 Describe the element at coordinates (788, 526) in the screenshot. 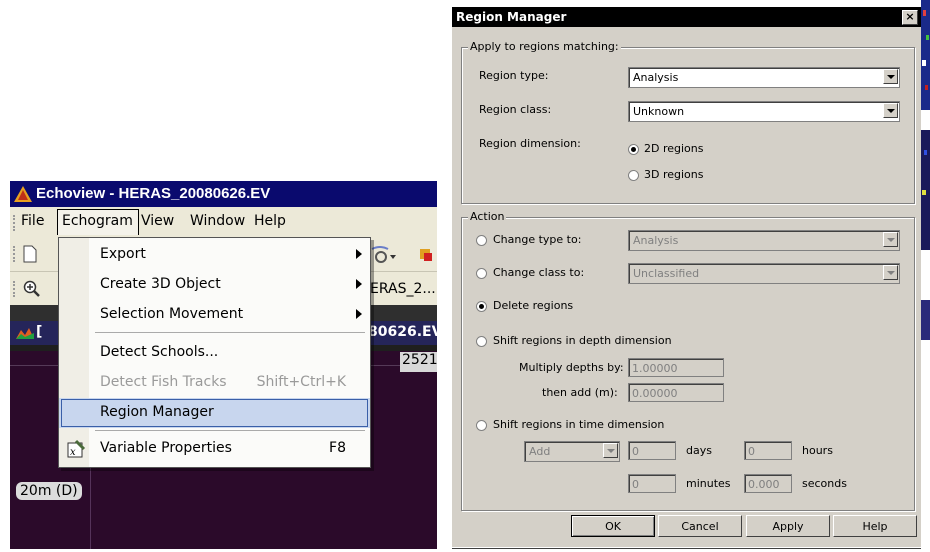

I see `apply-button: Apply` at that location.